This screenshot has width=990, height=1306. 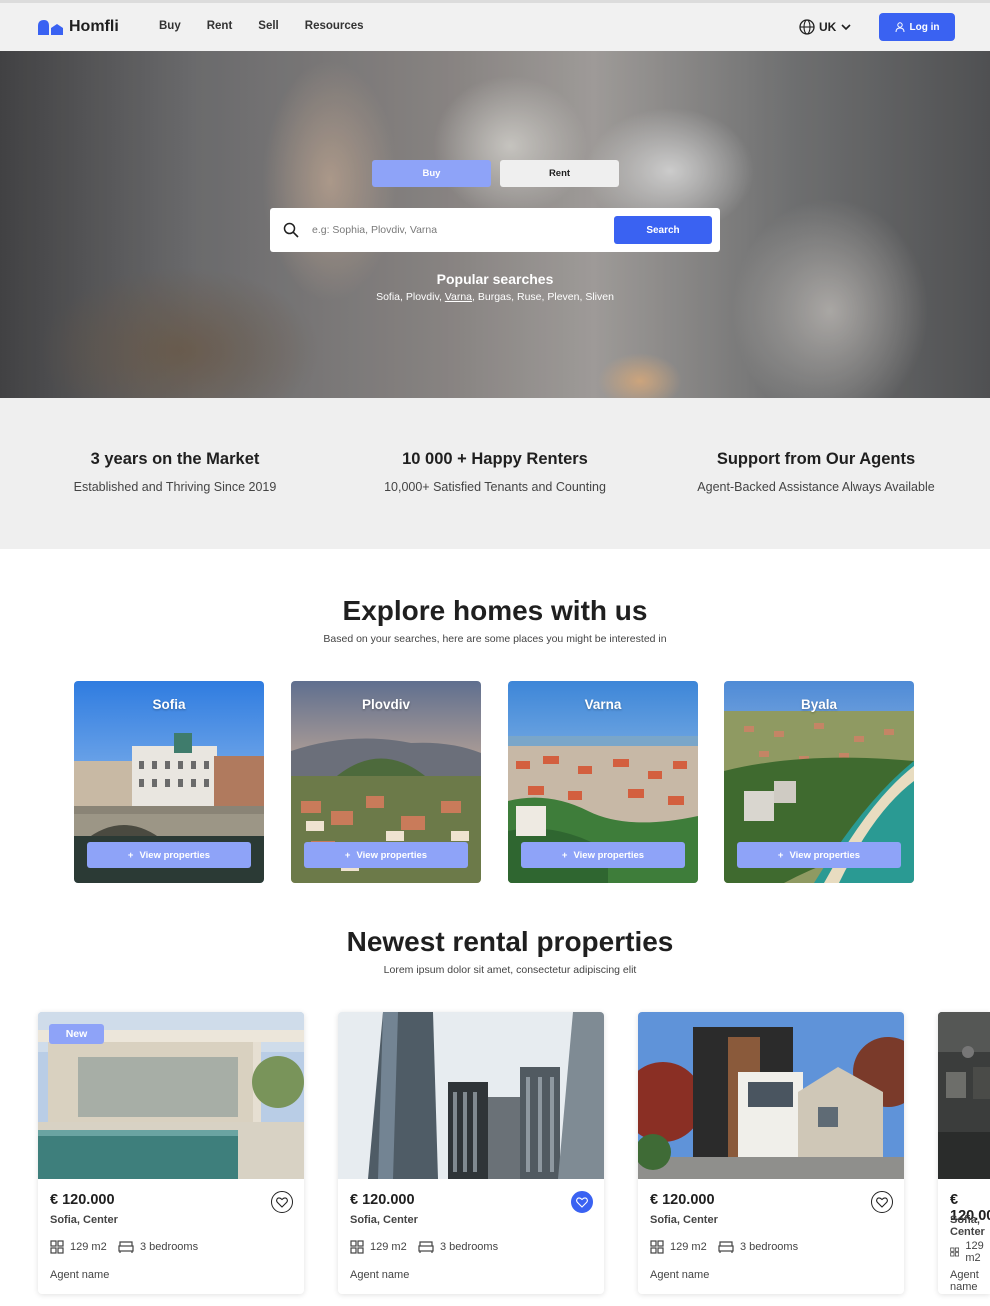 What do you see at coordinates (175, 459) in the screenshot?
I see `stat-title: 3 years on the Market` at bounding box center [175, 459].